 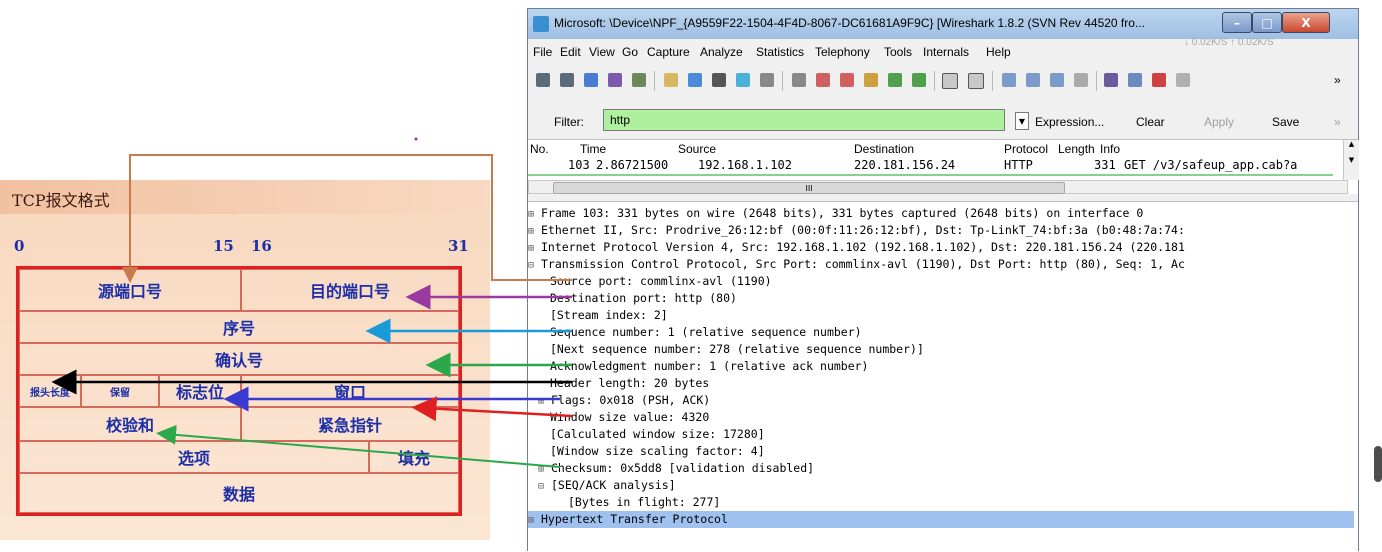 What do you see at coordinates (1033, 80) in the screenshot?
I see `zoom-out-icon` at bounding box center [1033, 80].